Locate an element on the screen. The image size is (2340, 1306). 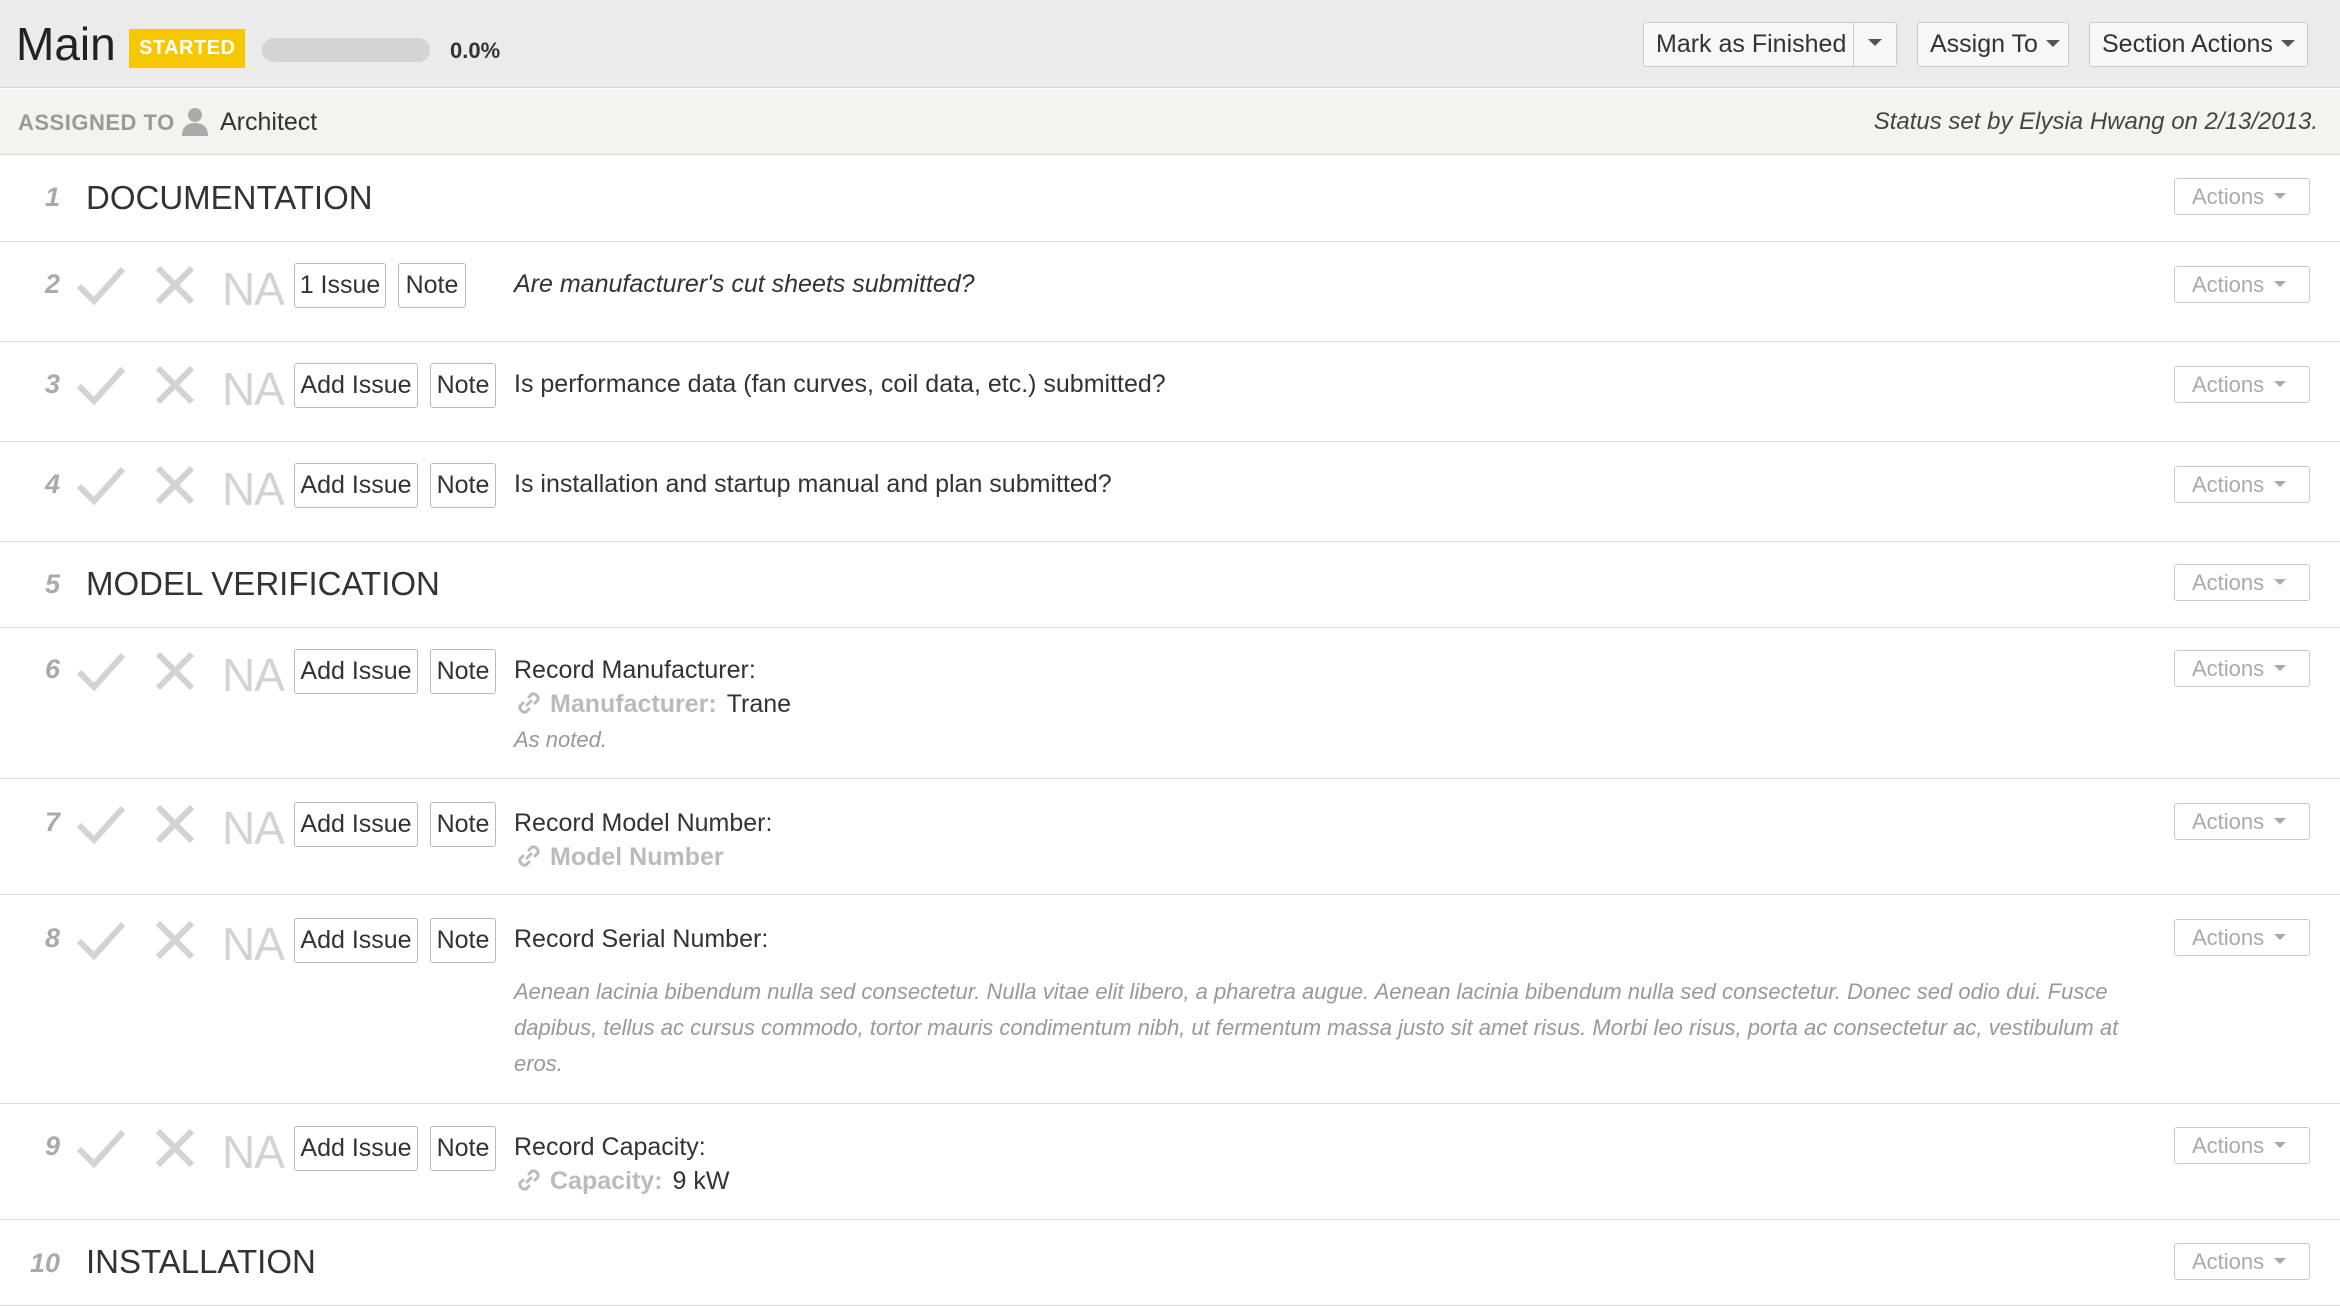
linked-field: Model Number is located at coordinates (620, 857).